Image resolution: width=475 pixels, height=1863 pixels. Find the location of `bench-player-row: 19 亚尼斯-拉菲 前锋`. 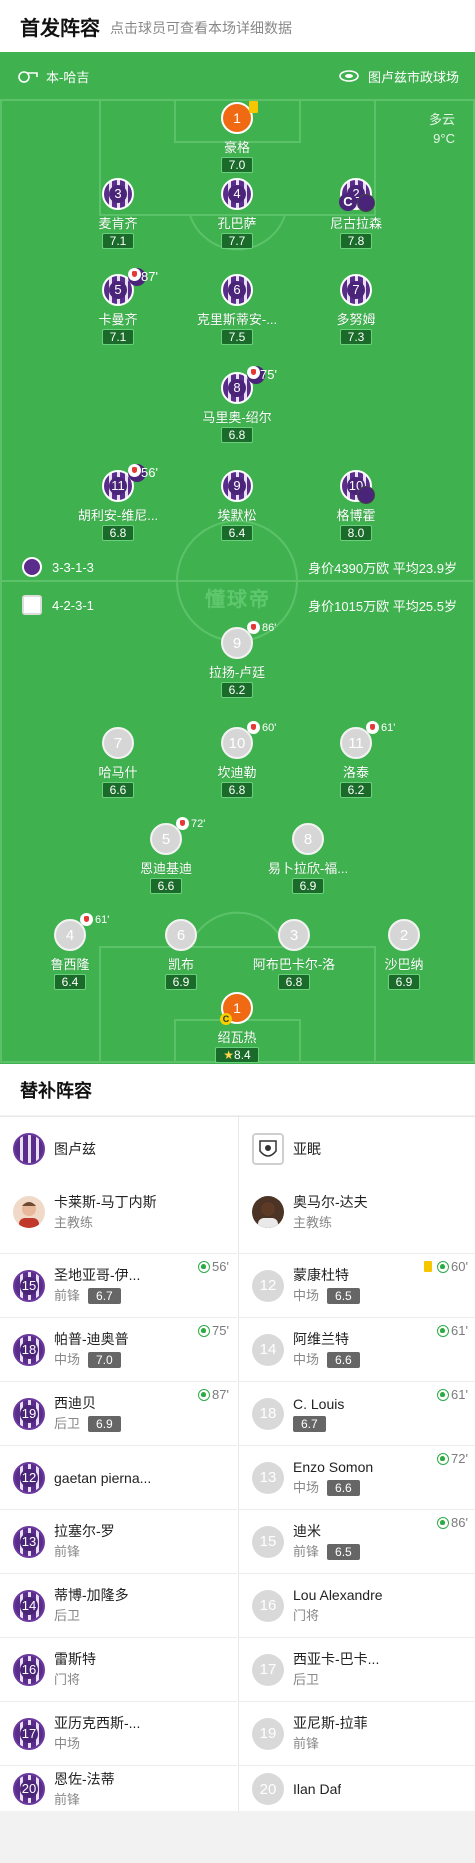

bench-player-row: 19 亚尼斯-拉菲 前锋 is located at coordinates (357, 1733).